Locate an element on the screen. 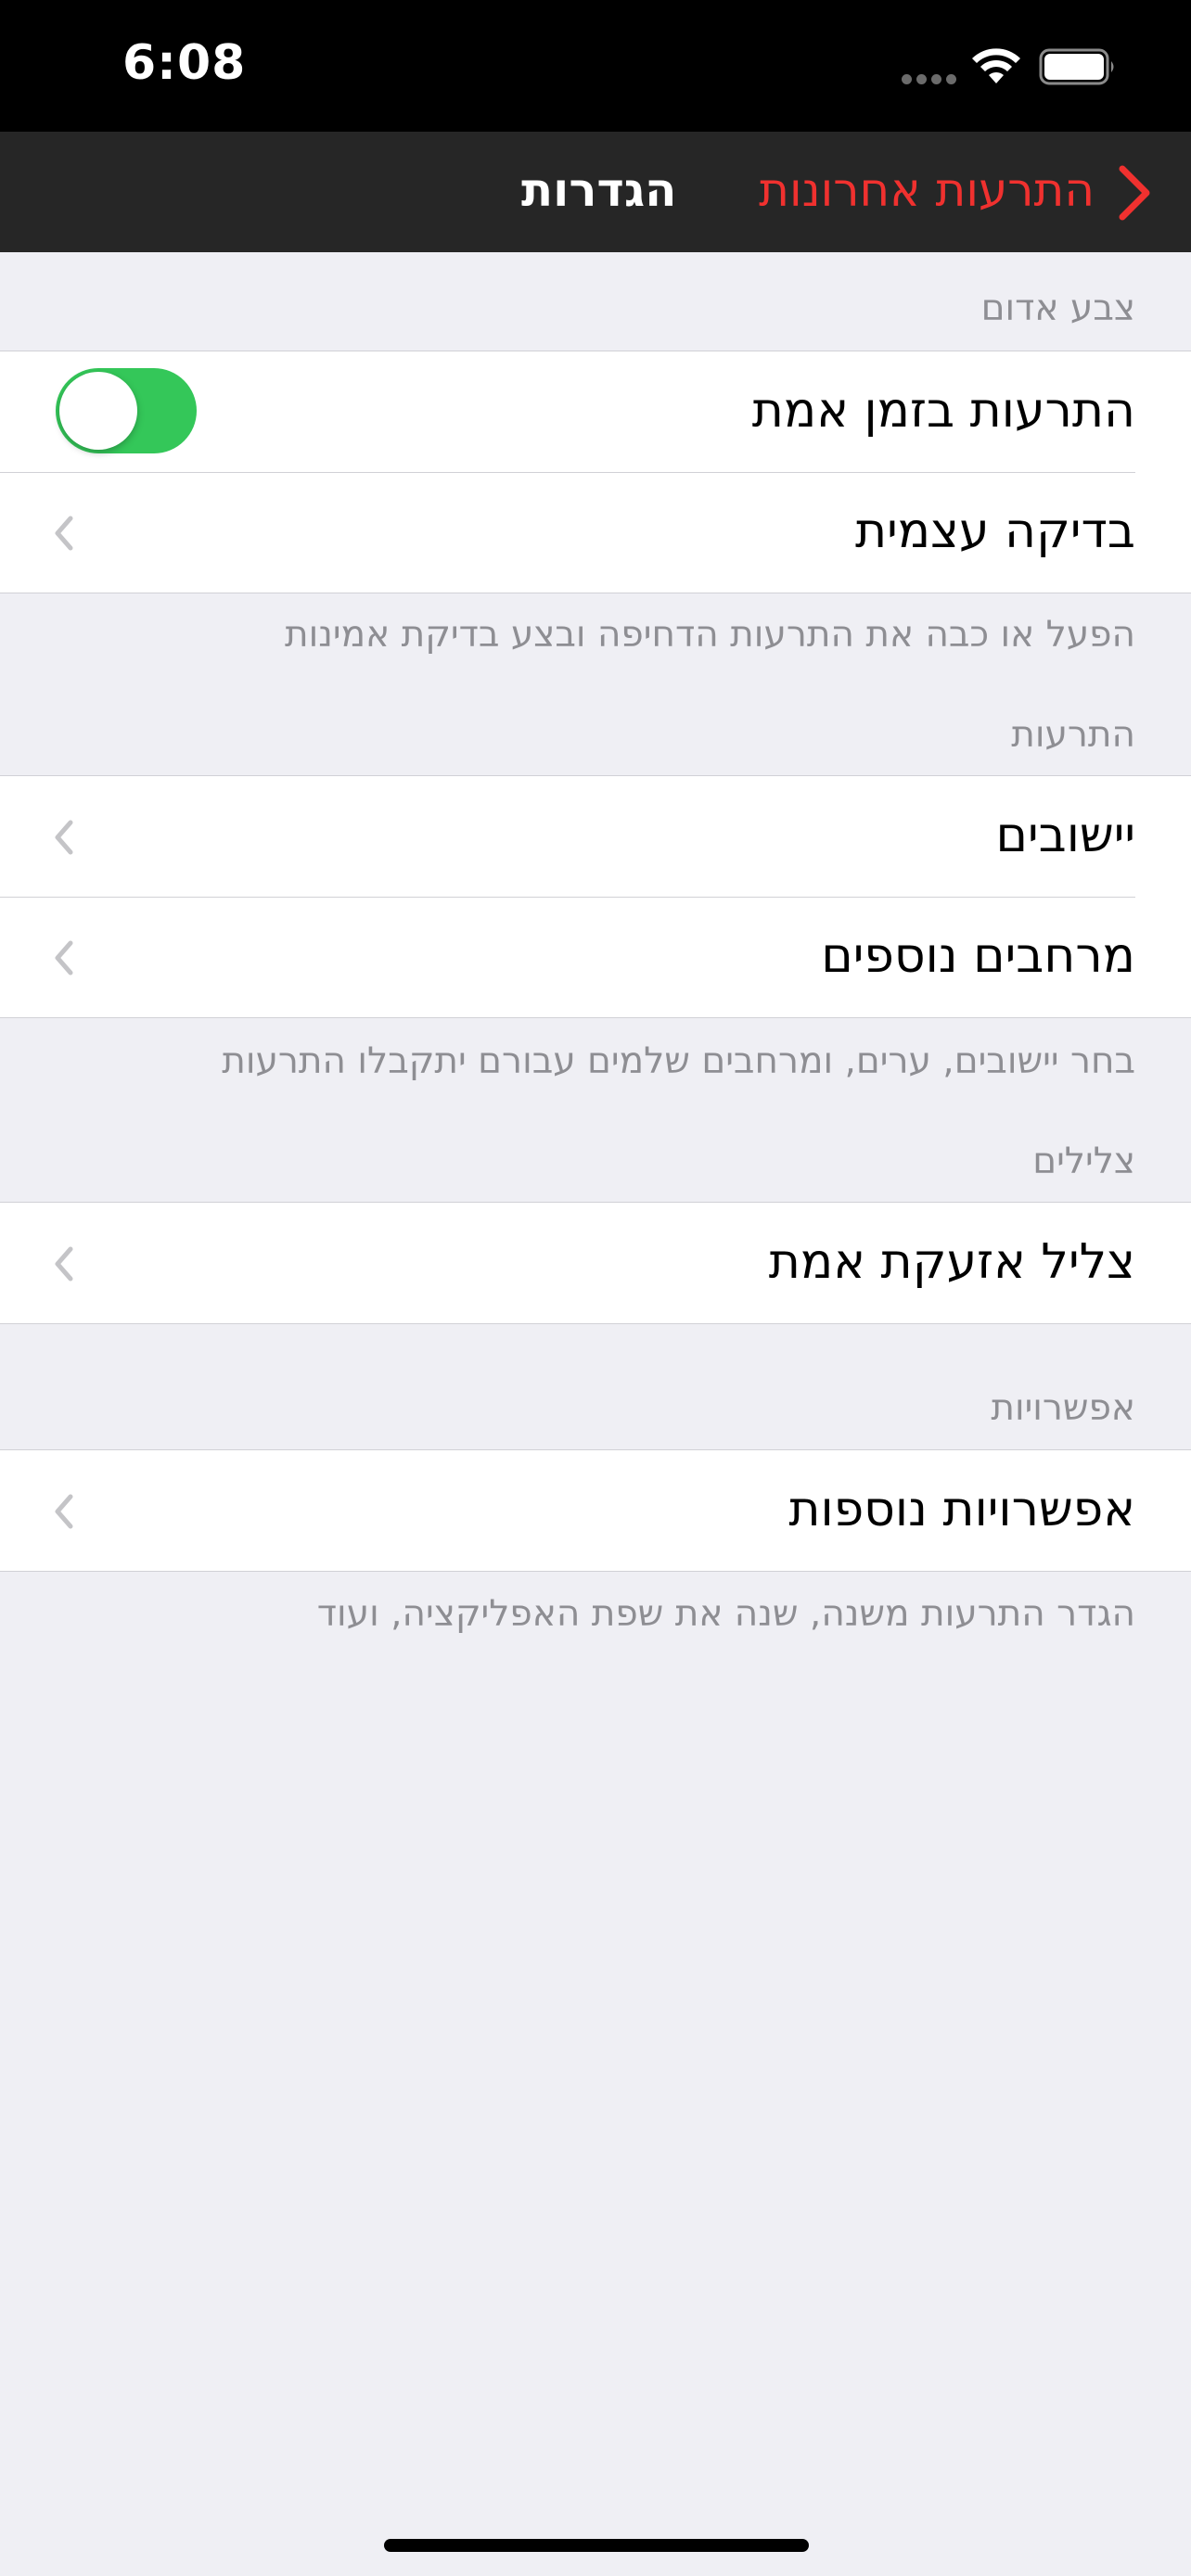  localities-label: יישובים is located at coordinates (1065, 836).